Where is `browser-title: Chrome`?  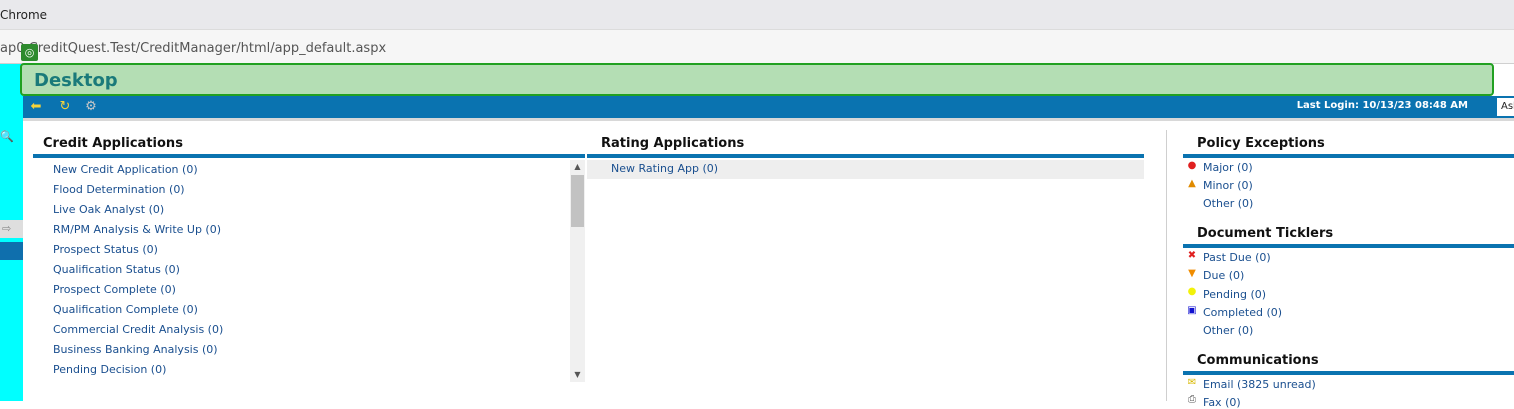 browser-title: Chrome is located at coordinates (24, 15).